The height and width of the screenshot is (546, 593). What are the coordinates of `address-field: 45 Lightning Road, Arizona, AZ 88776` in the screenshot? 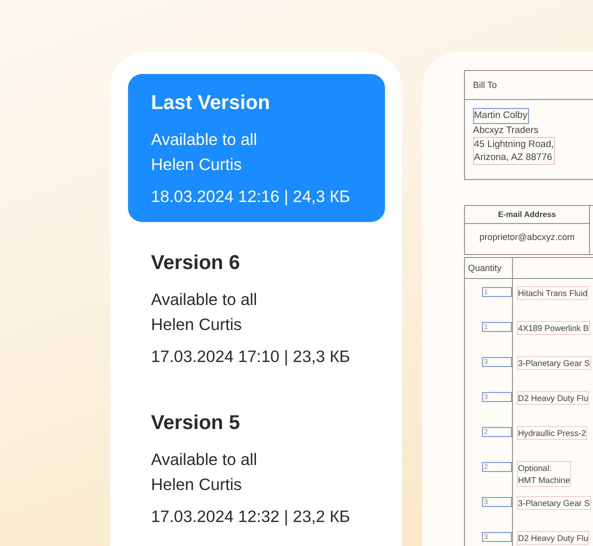 It's located at (514, 151).